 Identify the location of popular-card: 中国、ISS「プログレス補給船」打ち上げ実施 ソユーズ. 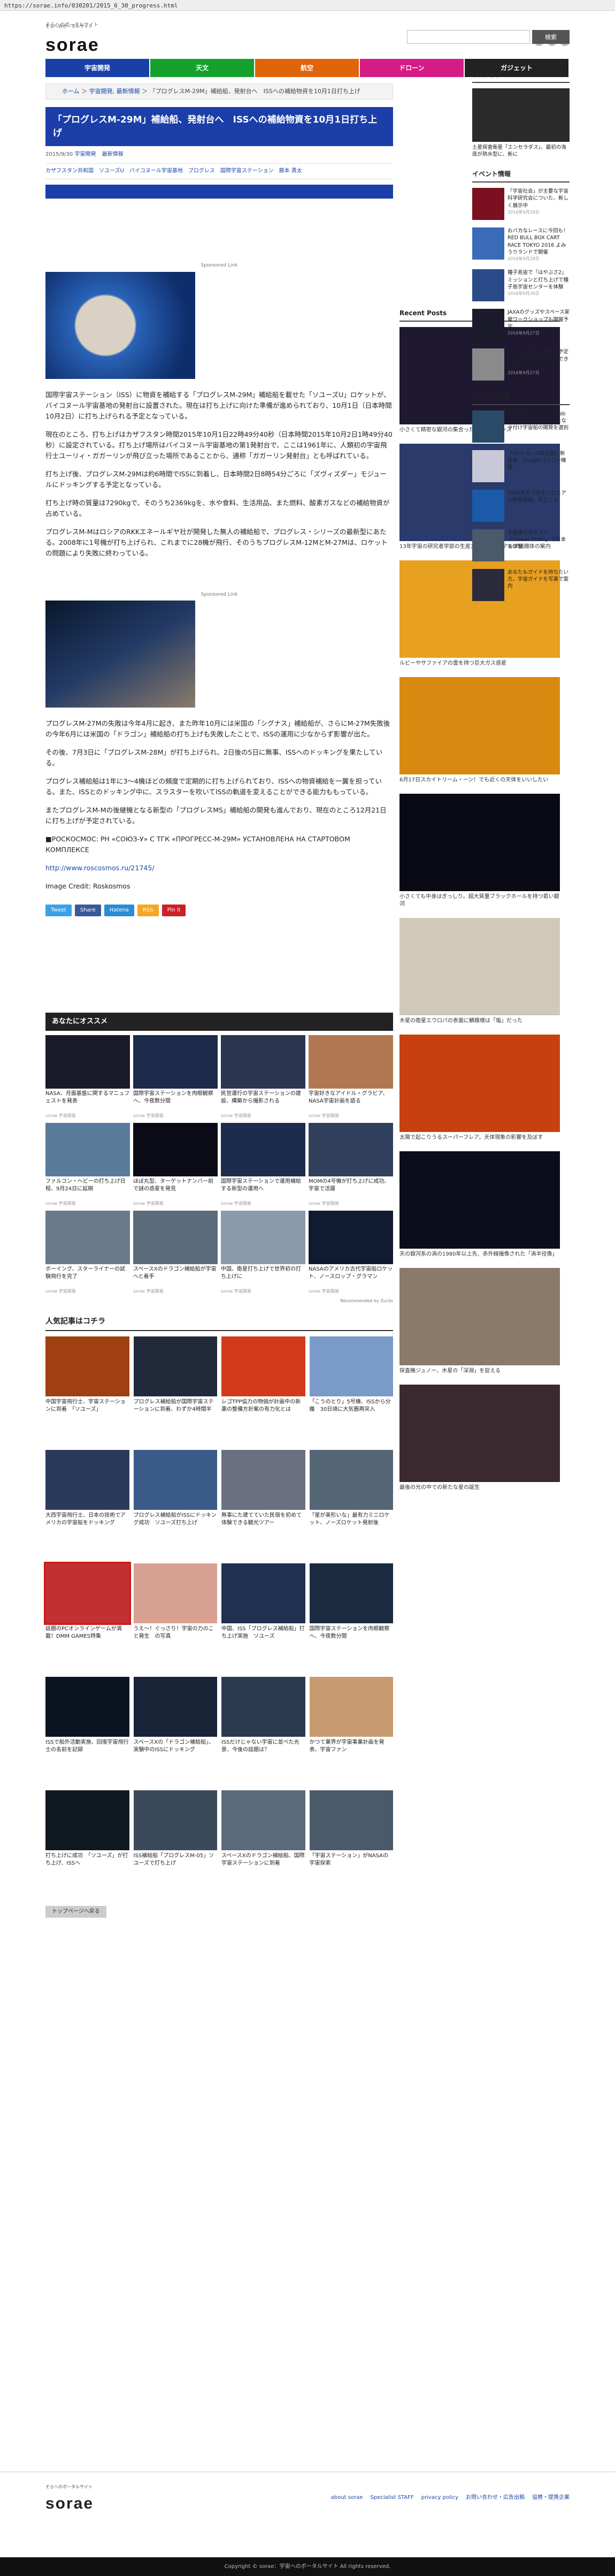
(263, 1618).